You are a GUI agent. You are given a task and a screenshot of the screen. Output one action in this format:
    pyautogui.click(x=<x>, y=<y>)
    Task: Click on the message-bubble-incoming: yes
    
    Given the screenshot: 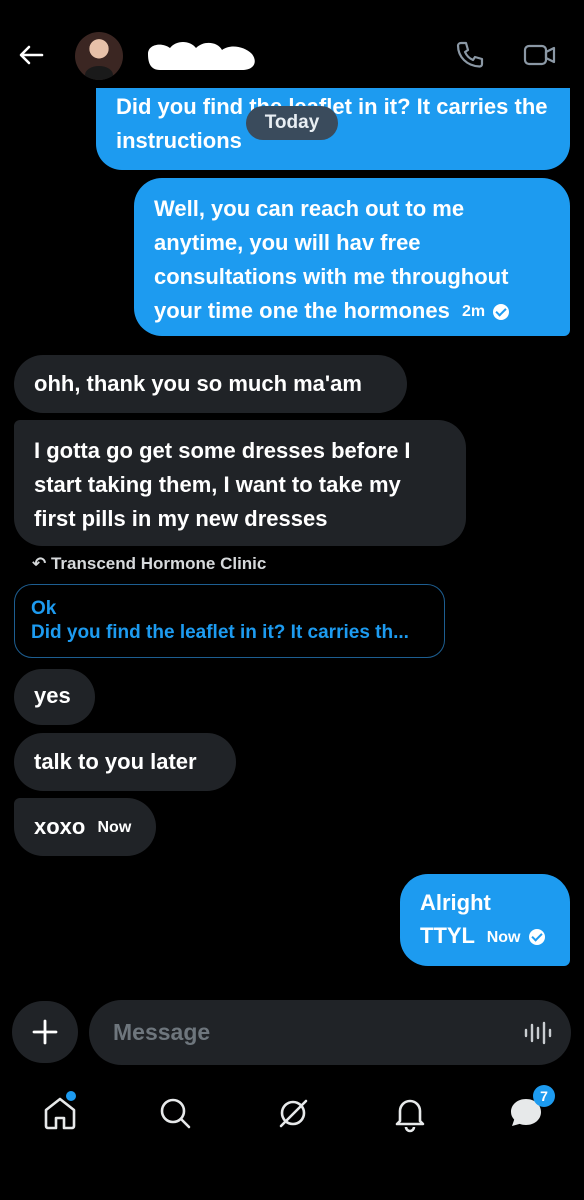 What is the action you would take?
    pyautogui.click(x=54, y=697)
    